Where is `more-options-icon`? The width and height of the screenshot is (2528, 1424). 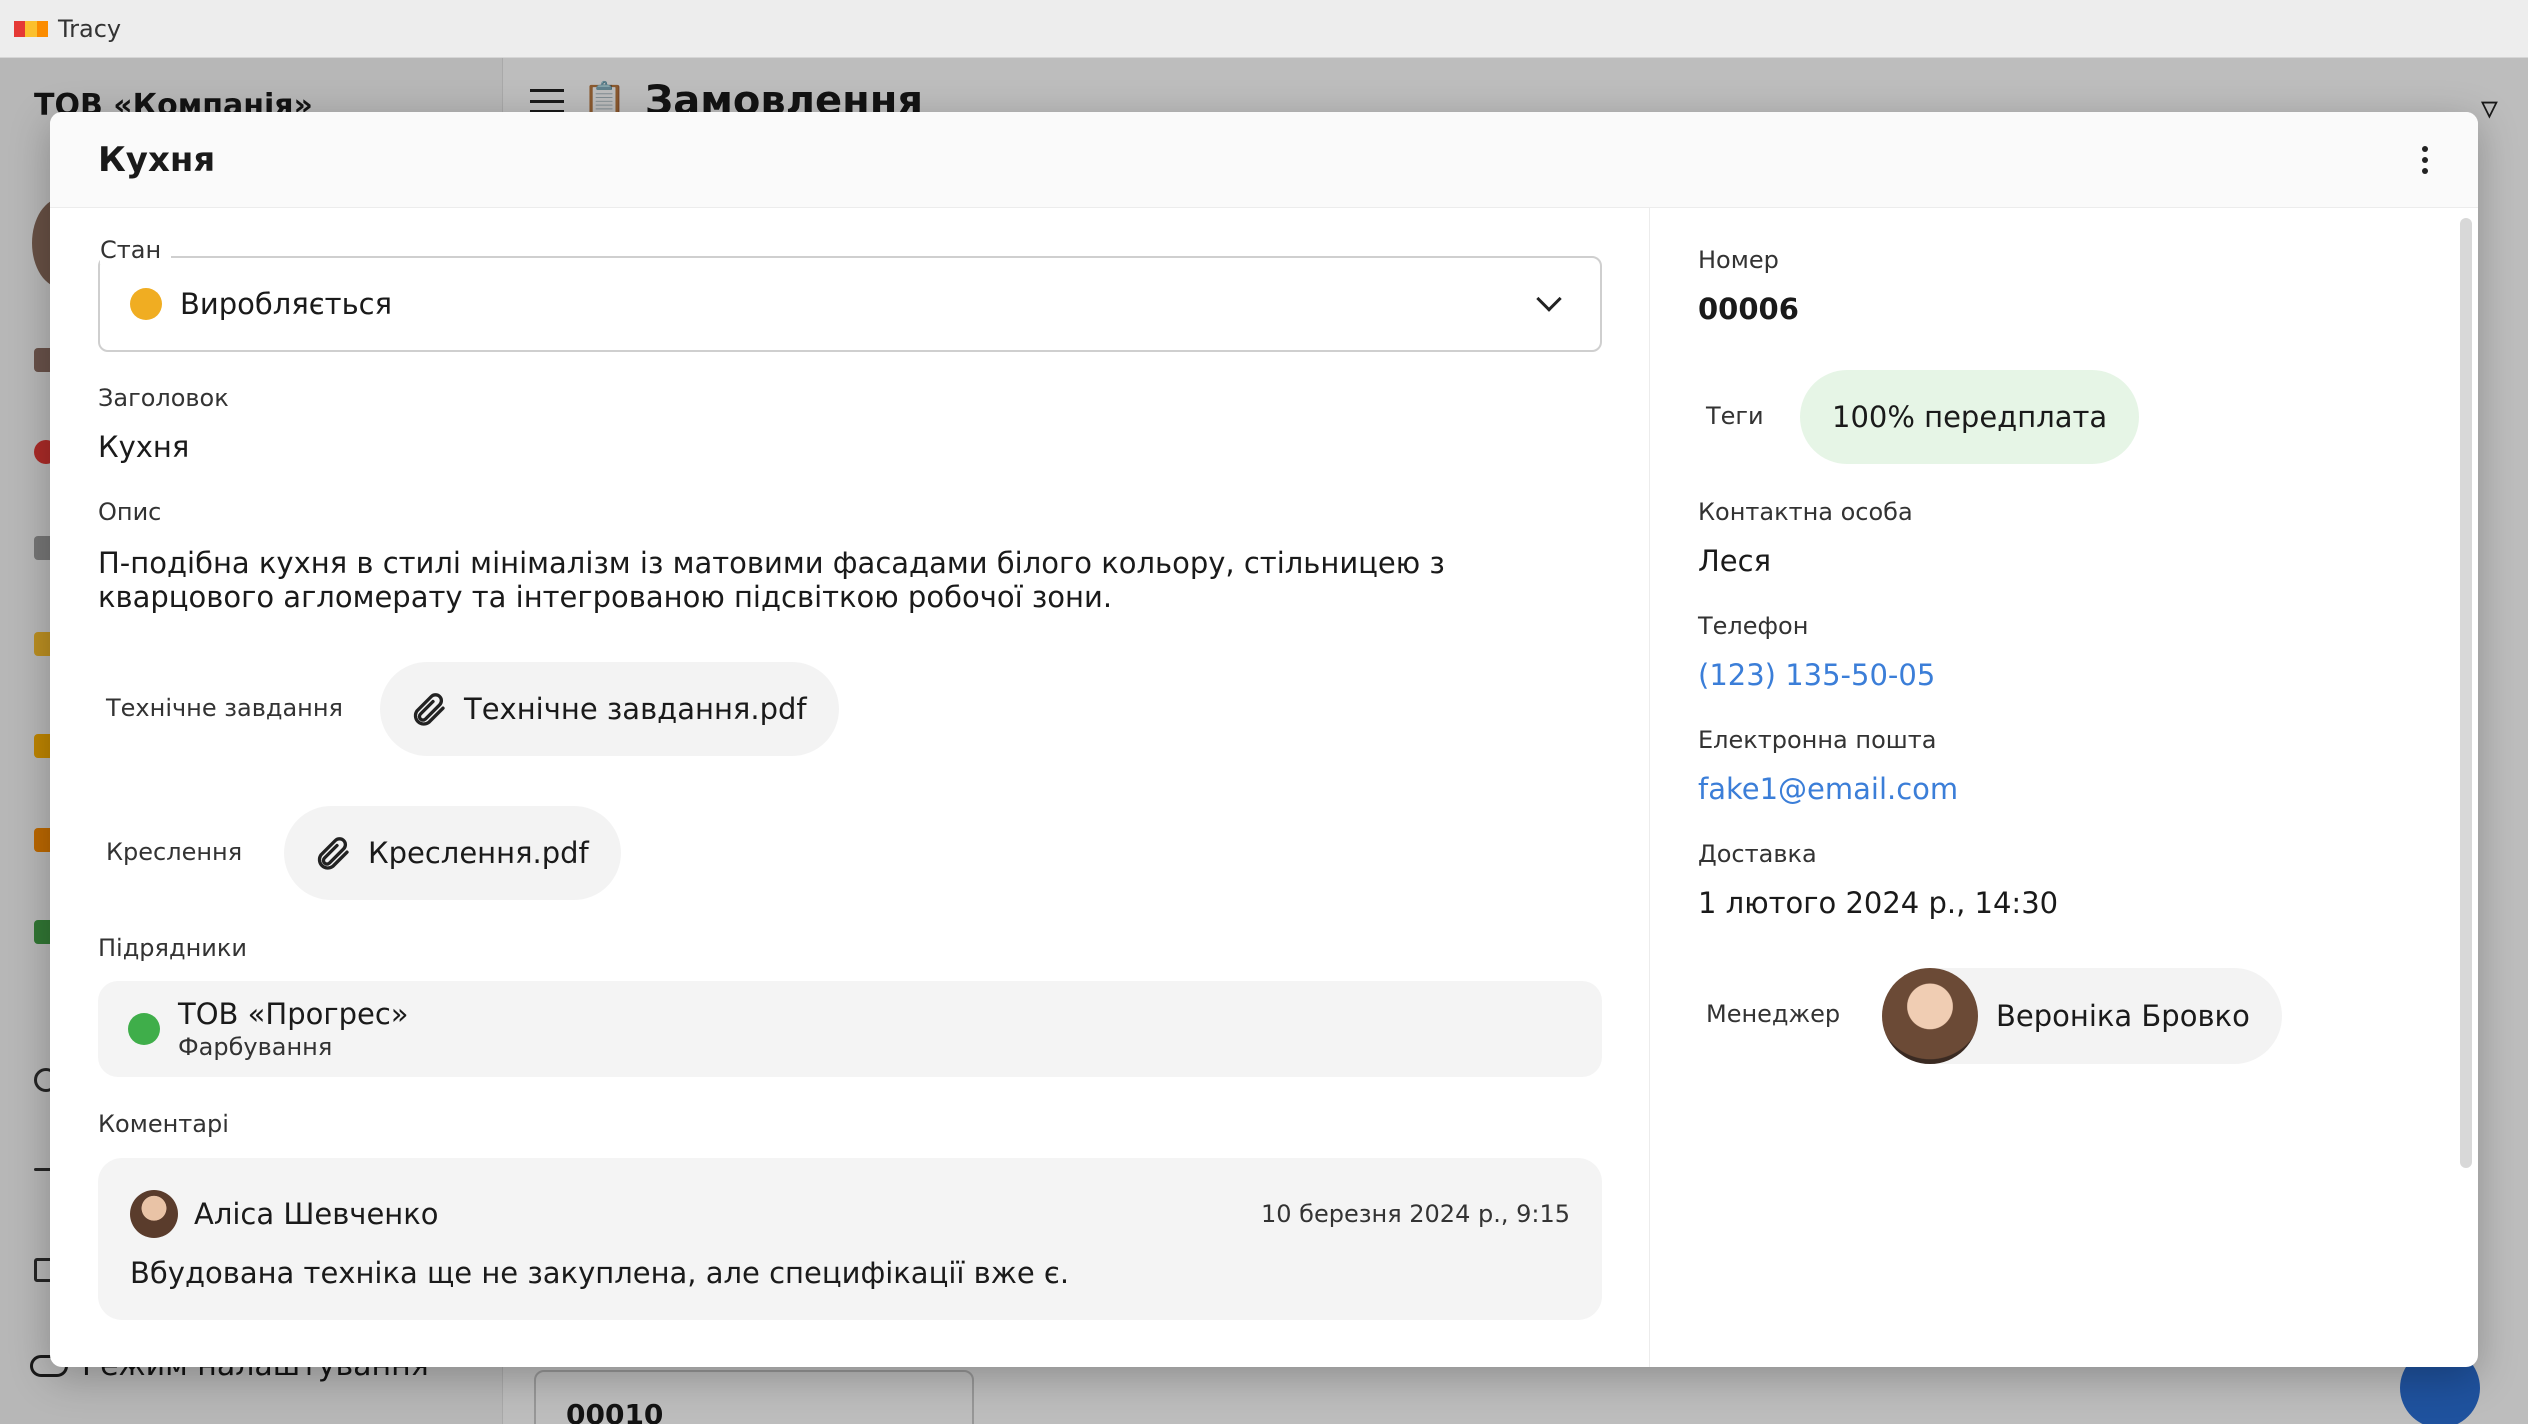
more-options-icon is located at coordinates (2425, 160).